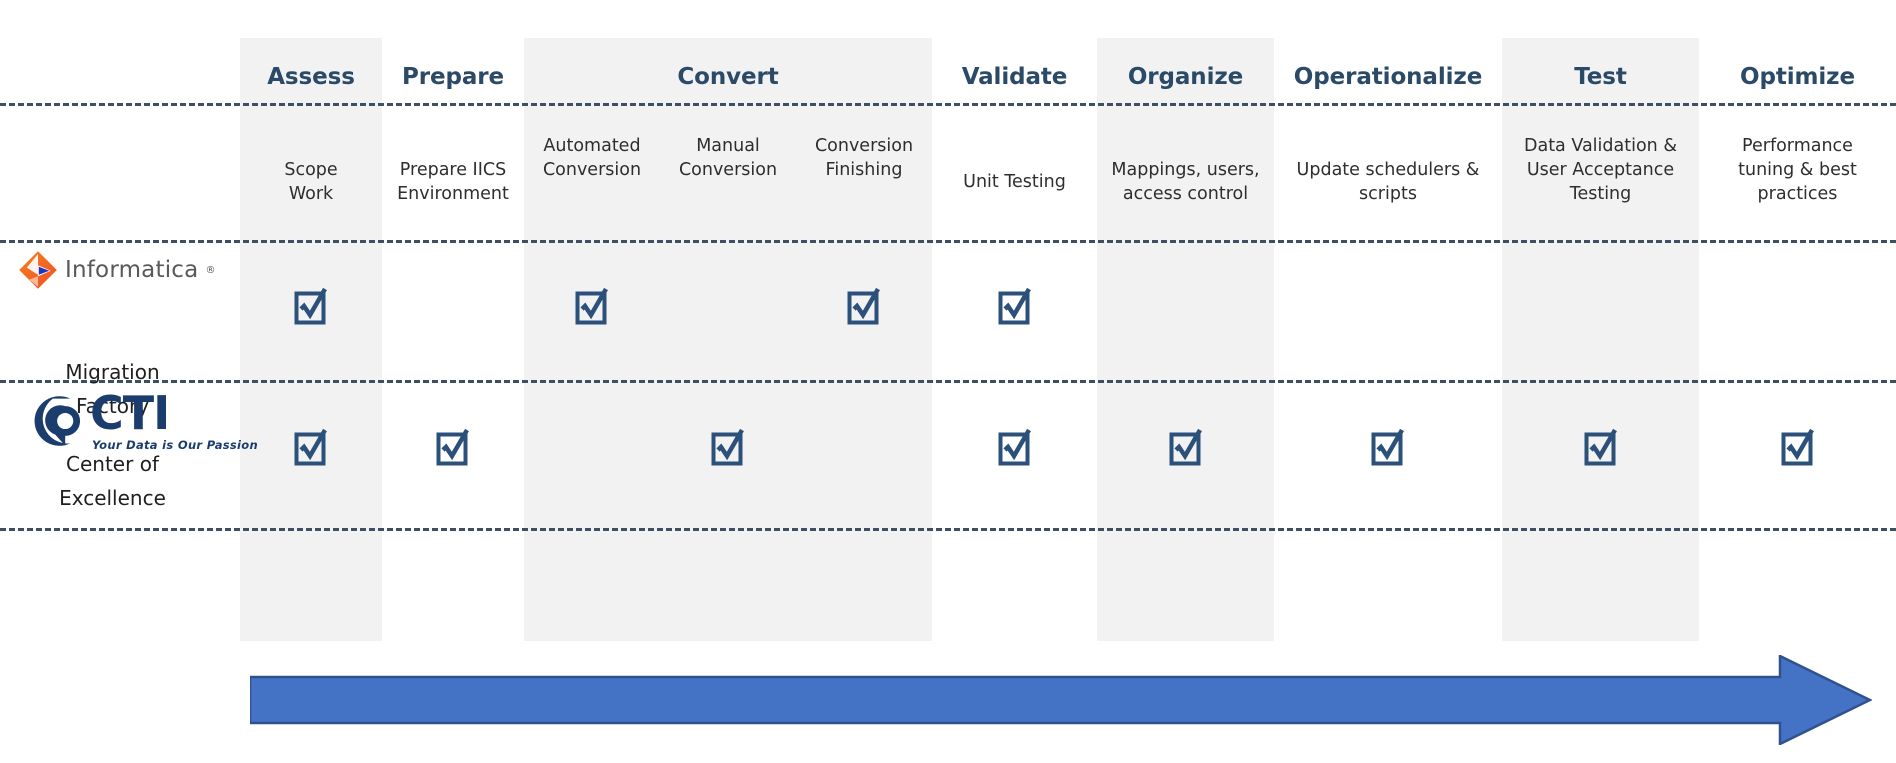 The height and width of the screenshot is (763, 1896). What do you see at coordinates (1015, 306) in the screenshot?
I see `checkmark-informatica-validate` at bounding box center [1015, 306].